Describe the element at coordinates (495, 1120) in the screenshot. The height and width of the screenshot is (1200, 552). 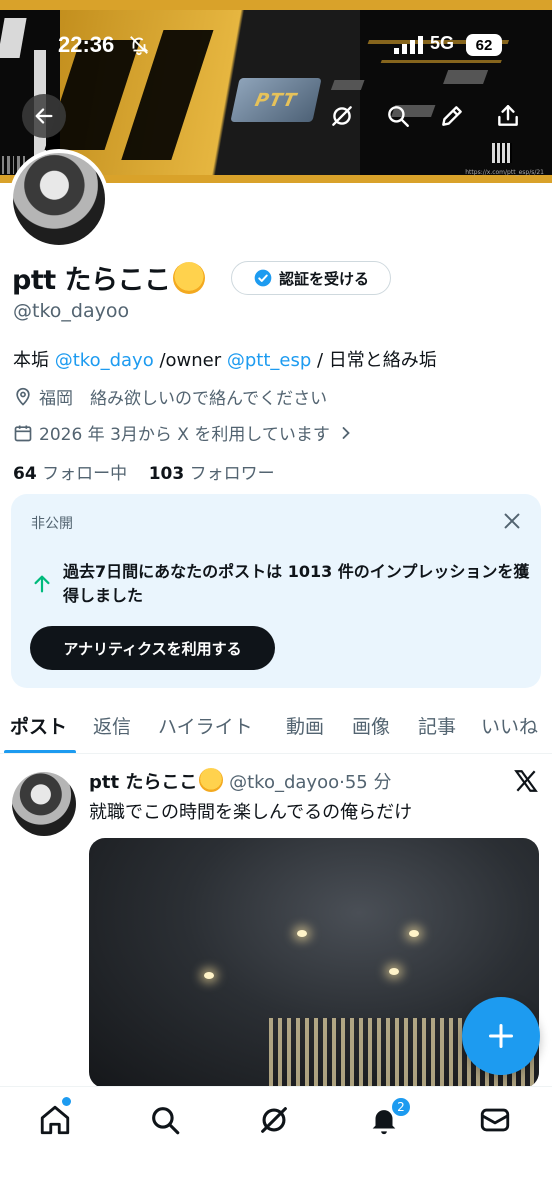
I see `mail-icon` at that location.